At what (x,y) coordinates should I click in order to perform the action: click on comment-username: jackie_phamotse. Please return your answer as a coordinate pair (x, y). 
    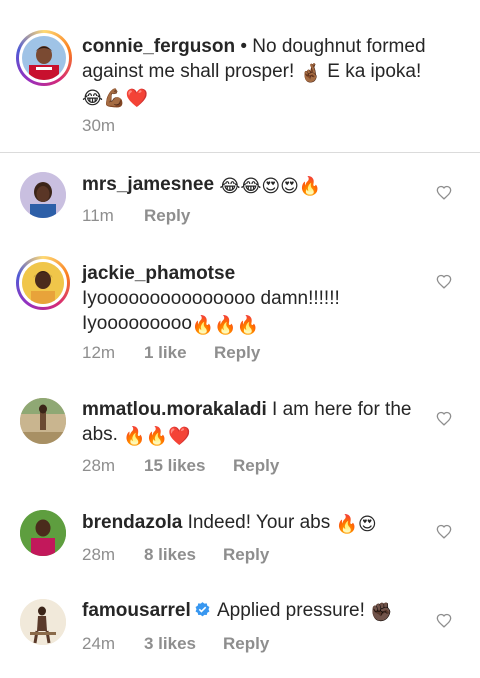
    Looking at the image, I should click on (252, 273).